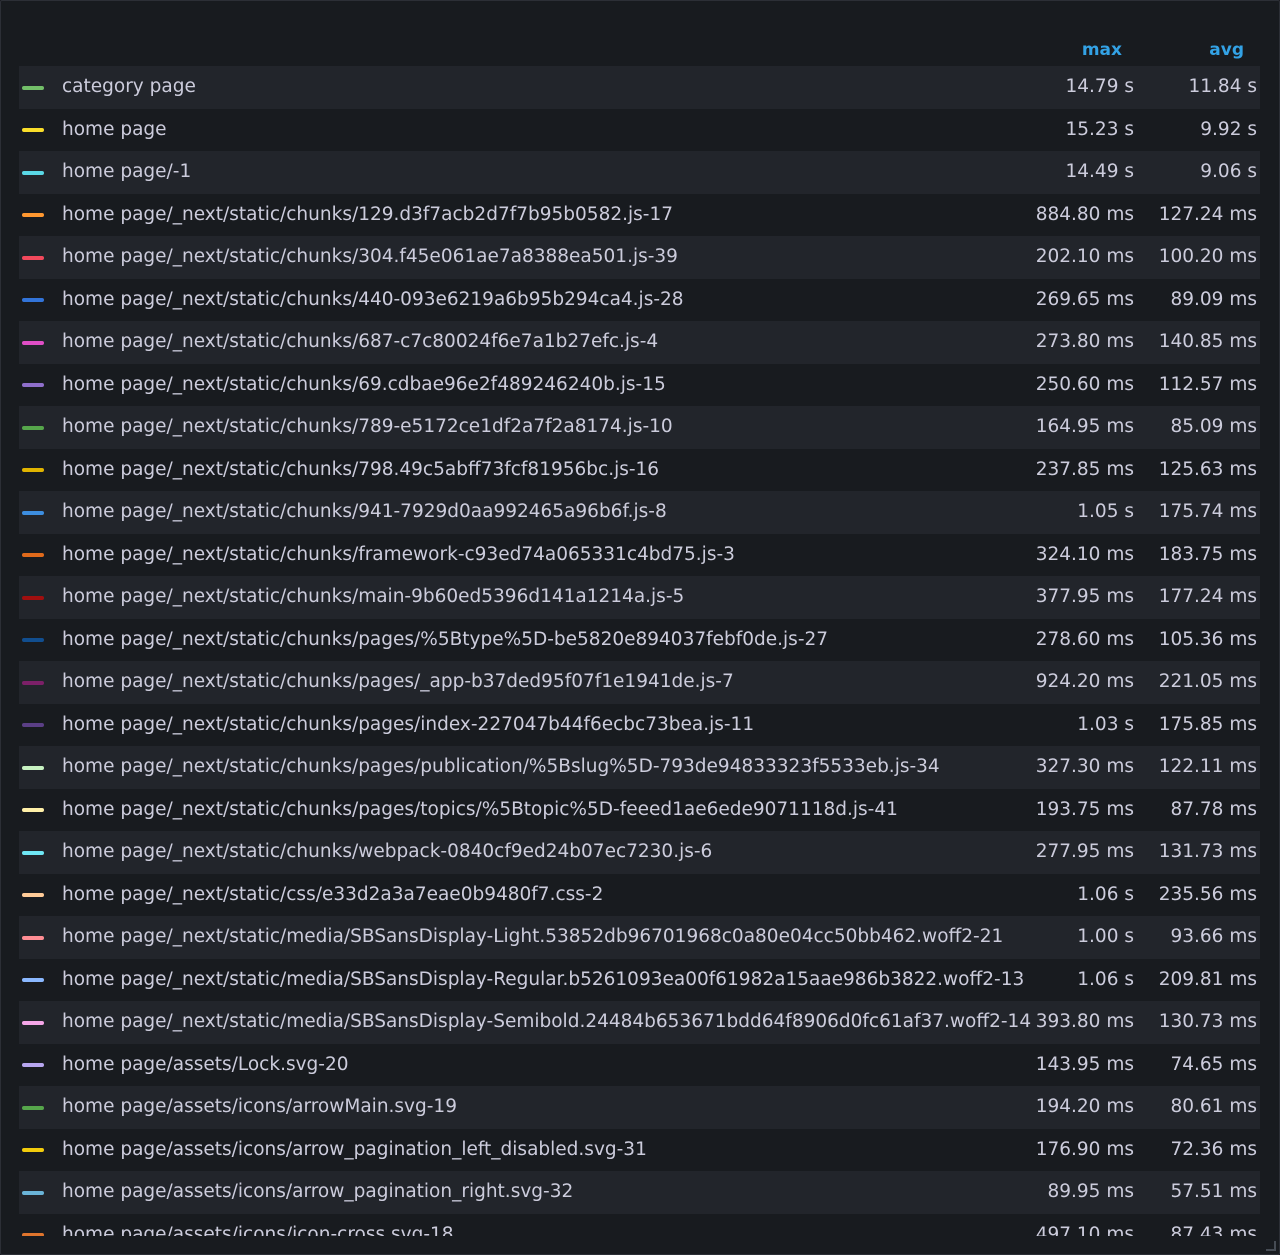  Describe the element at coordinates (1226, 50) in the screenshot. I see `sort-by-avg-header: avg` at that location.